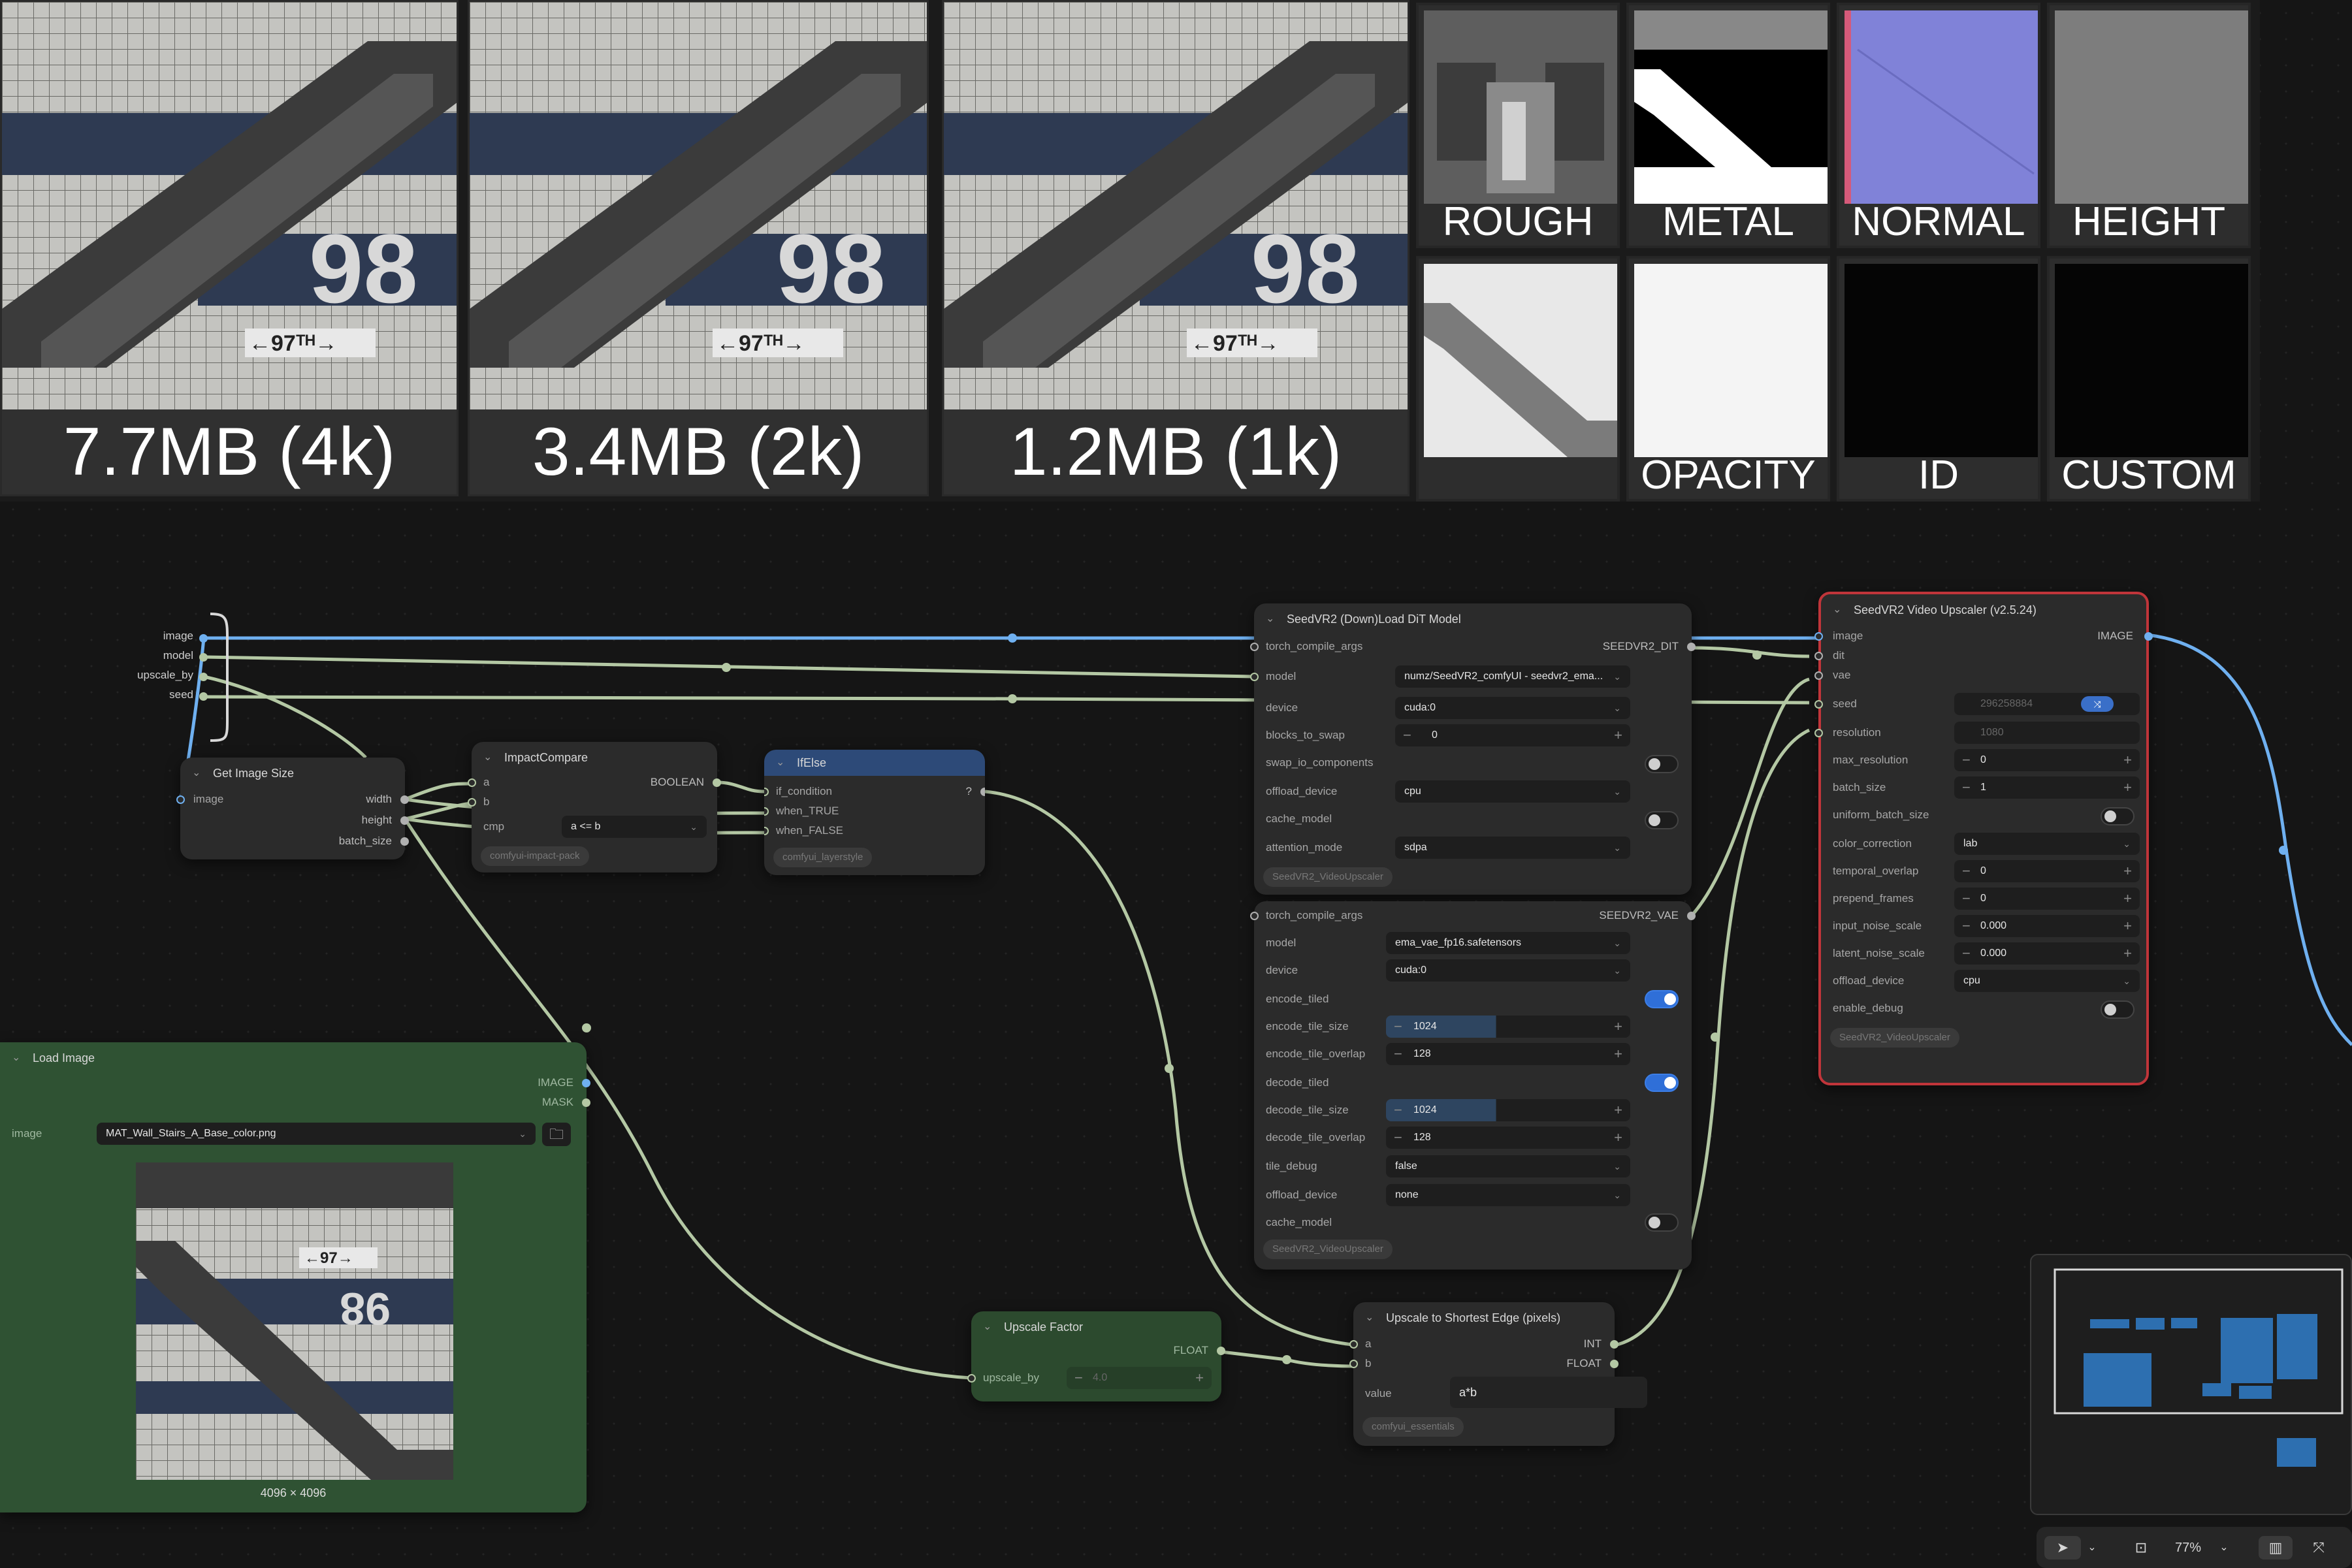 The image size is (2352, 1568). Describe the element at coordinates (2047, 899) in the screenshot. I see `prepend-frames-input: −0 +` at that location.